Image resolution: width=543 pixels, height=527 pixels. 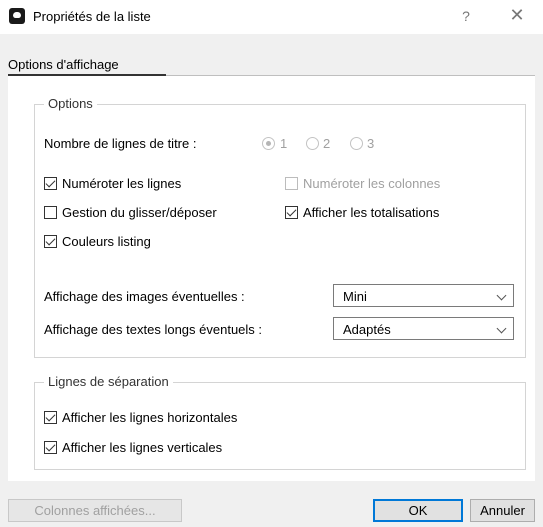 I want to click on horizontal-lines-label: Afficher les lignes horizontales, so click(x=150, y=417).